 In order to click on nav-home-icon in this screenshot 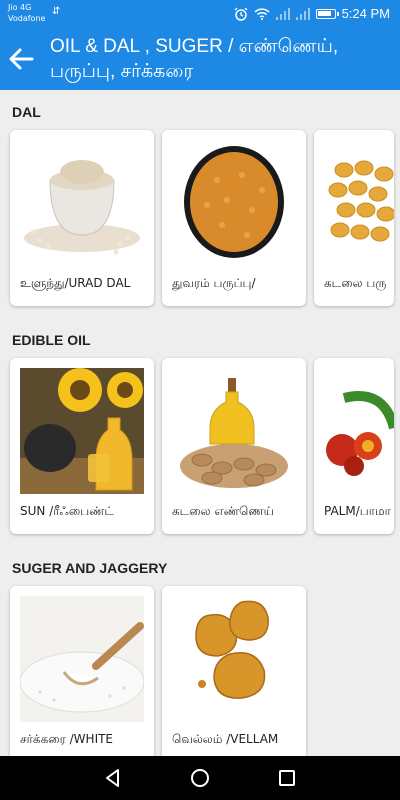, I will do `click(200, 778)`.